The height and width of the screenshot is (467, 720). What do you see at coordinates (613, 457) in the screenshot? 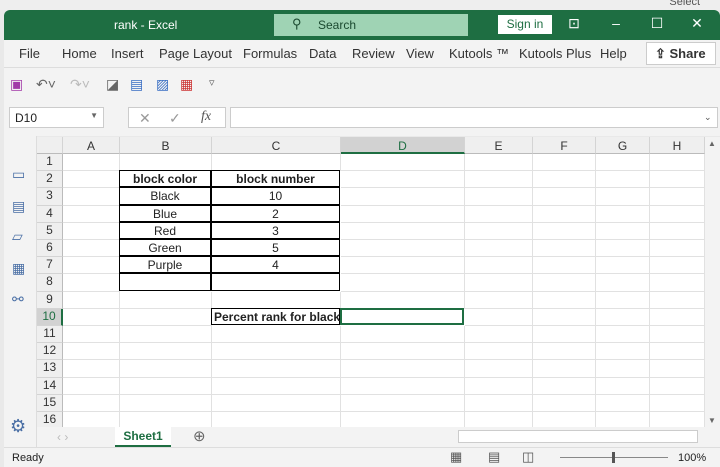
I see `zoom-slider-thumb` at bounding box center [613, 457].